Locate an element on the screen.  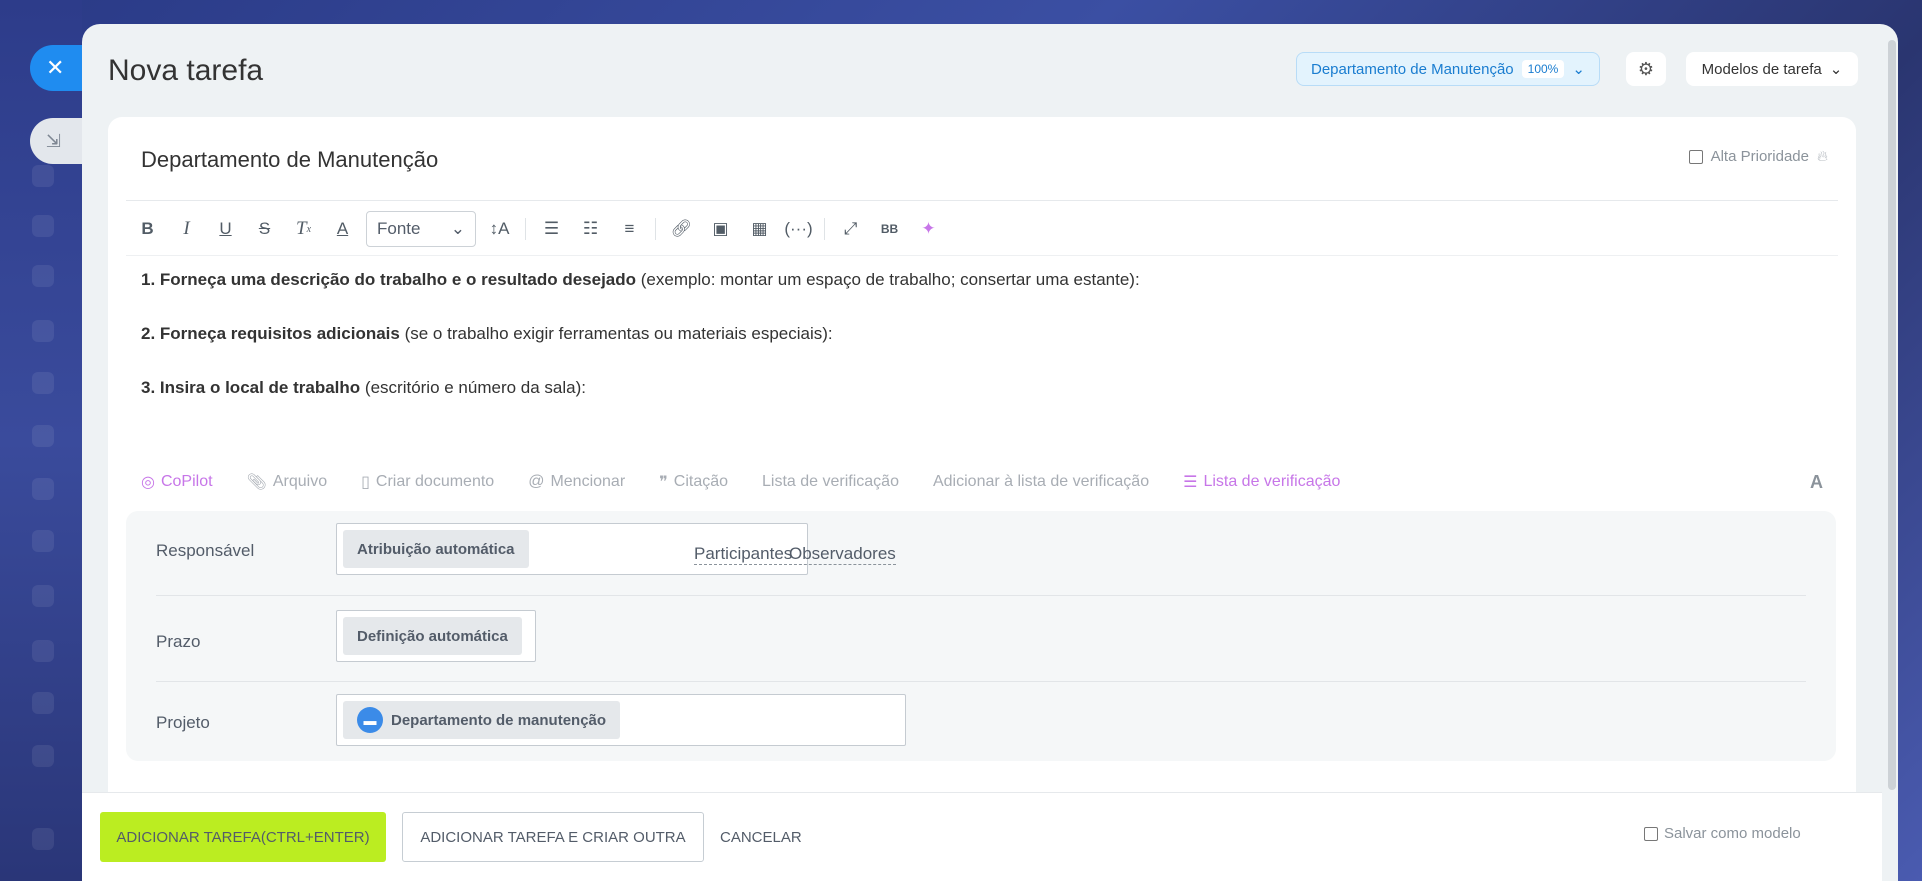
mention-button: @ Mencionar is located at coordinates (576, 482).